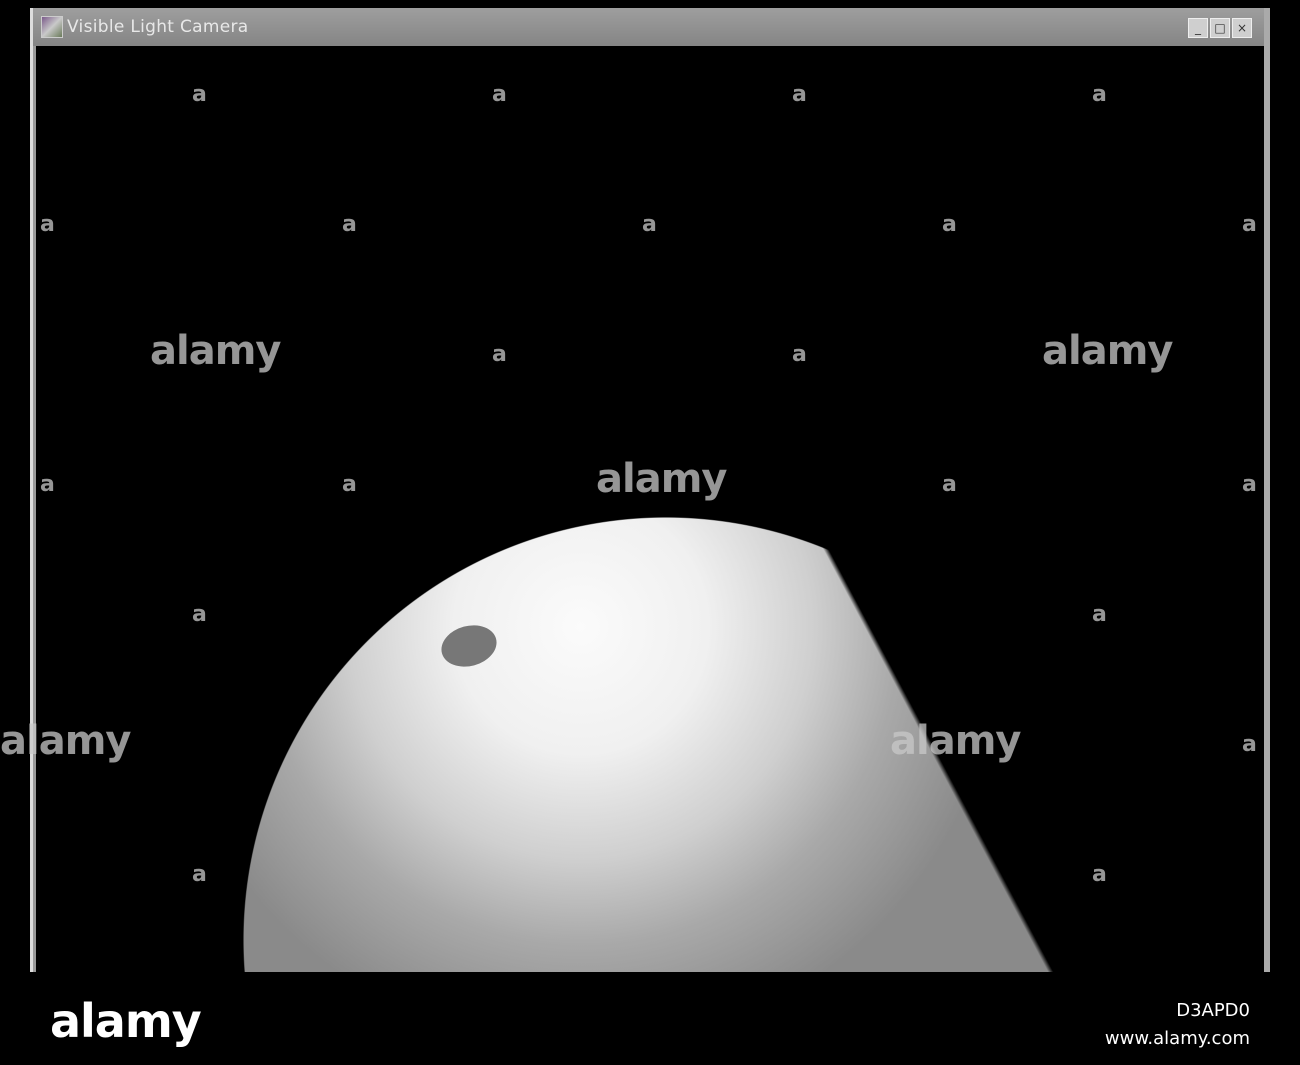 The width and height of the screenshot is (1300, 1065). What do you see at coordinates (158, 27) in the screenshot?
I see `window-title: Visible Light Camera` at bounding box center [158, 27].